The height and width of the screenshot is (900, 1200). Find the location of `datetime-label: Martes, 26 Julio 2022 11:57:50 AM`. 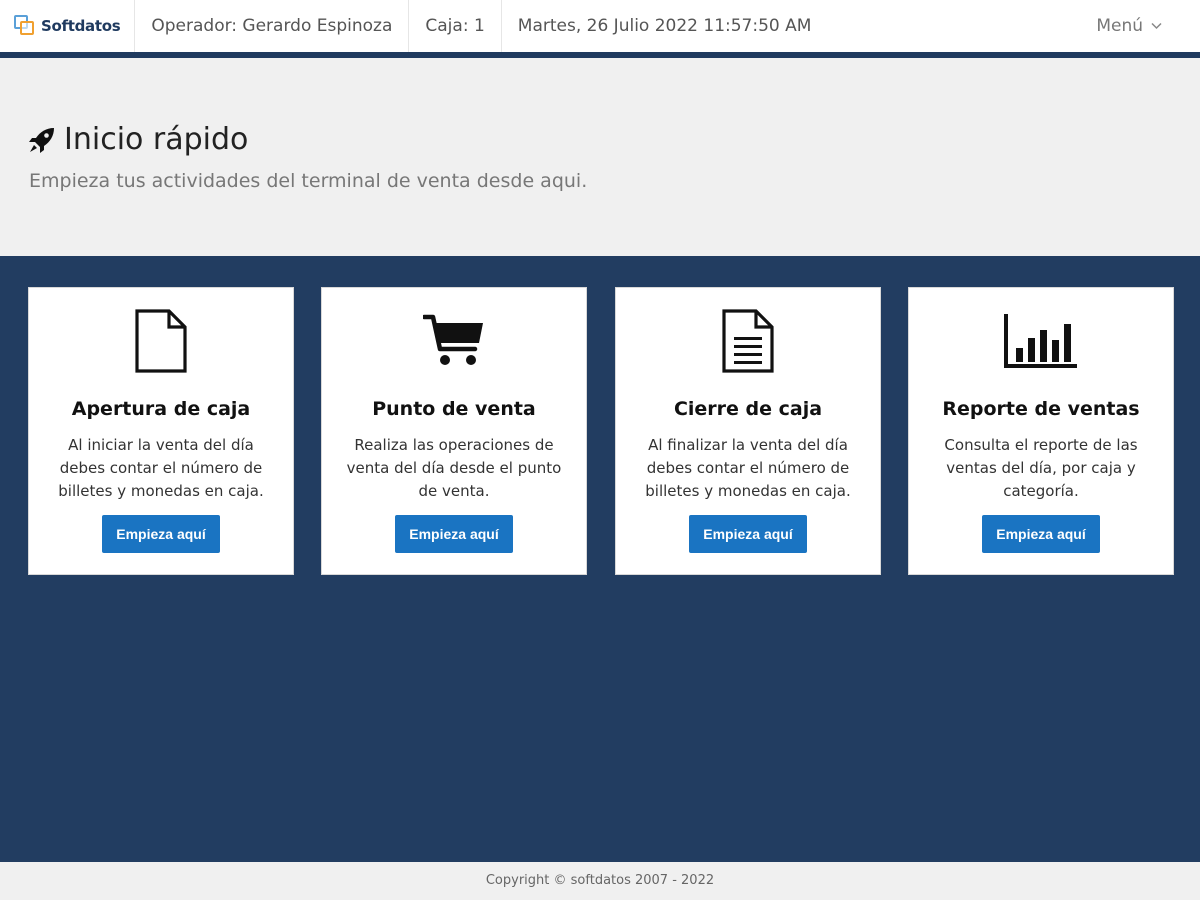

datetime-label: Martes, 26 Julio 2022 11:57:50 AM is located at coordinates (664, 26).